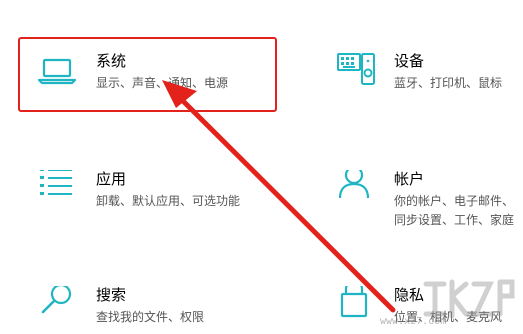 The width and height of the screenshot is (523, 334). I want to click on tile-description: 蓝牙、打印机、鼠标, so click(448, 83).